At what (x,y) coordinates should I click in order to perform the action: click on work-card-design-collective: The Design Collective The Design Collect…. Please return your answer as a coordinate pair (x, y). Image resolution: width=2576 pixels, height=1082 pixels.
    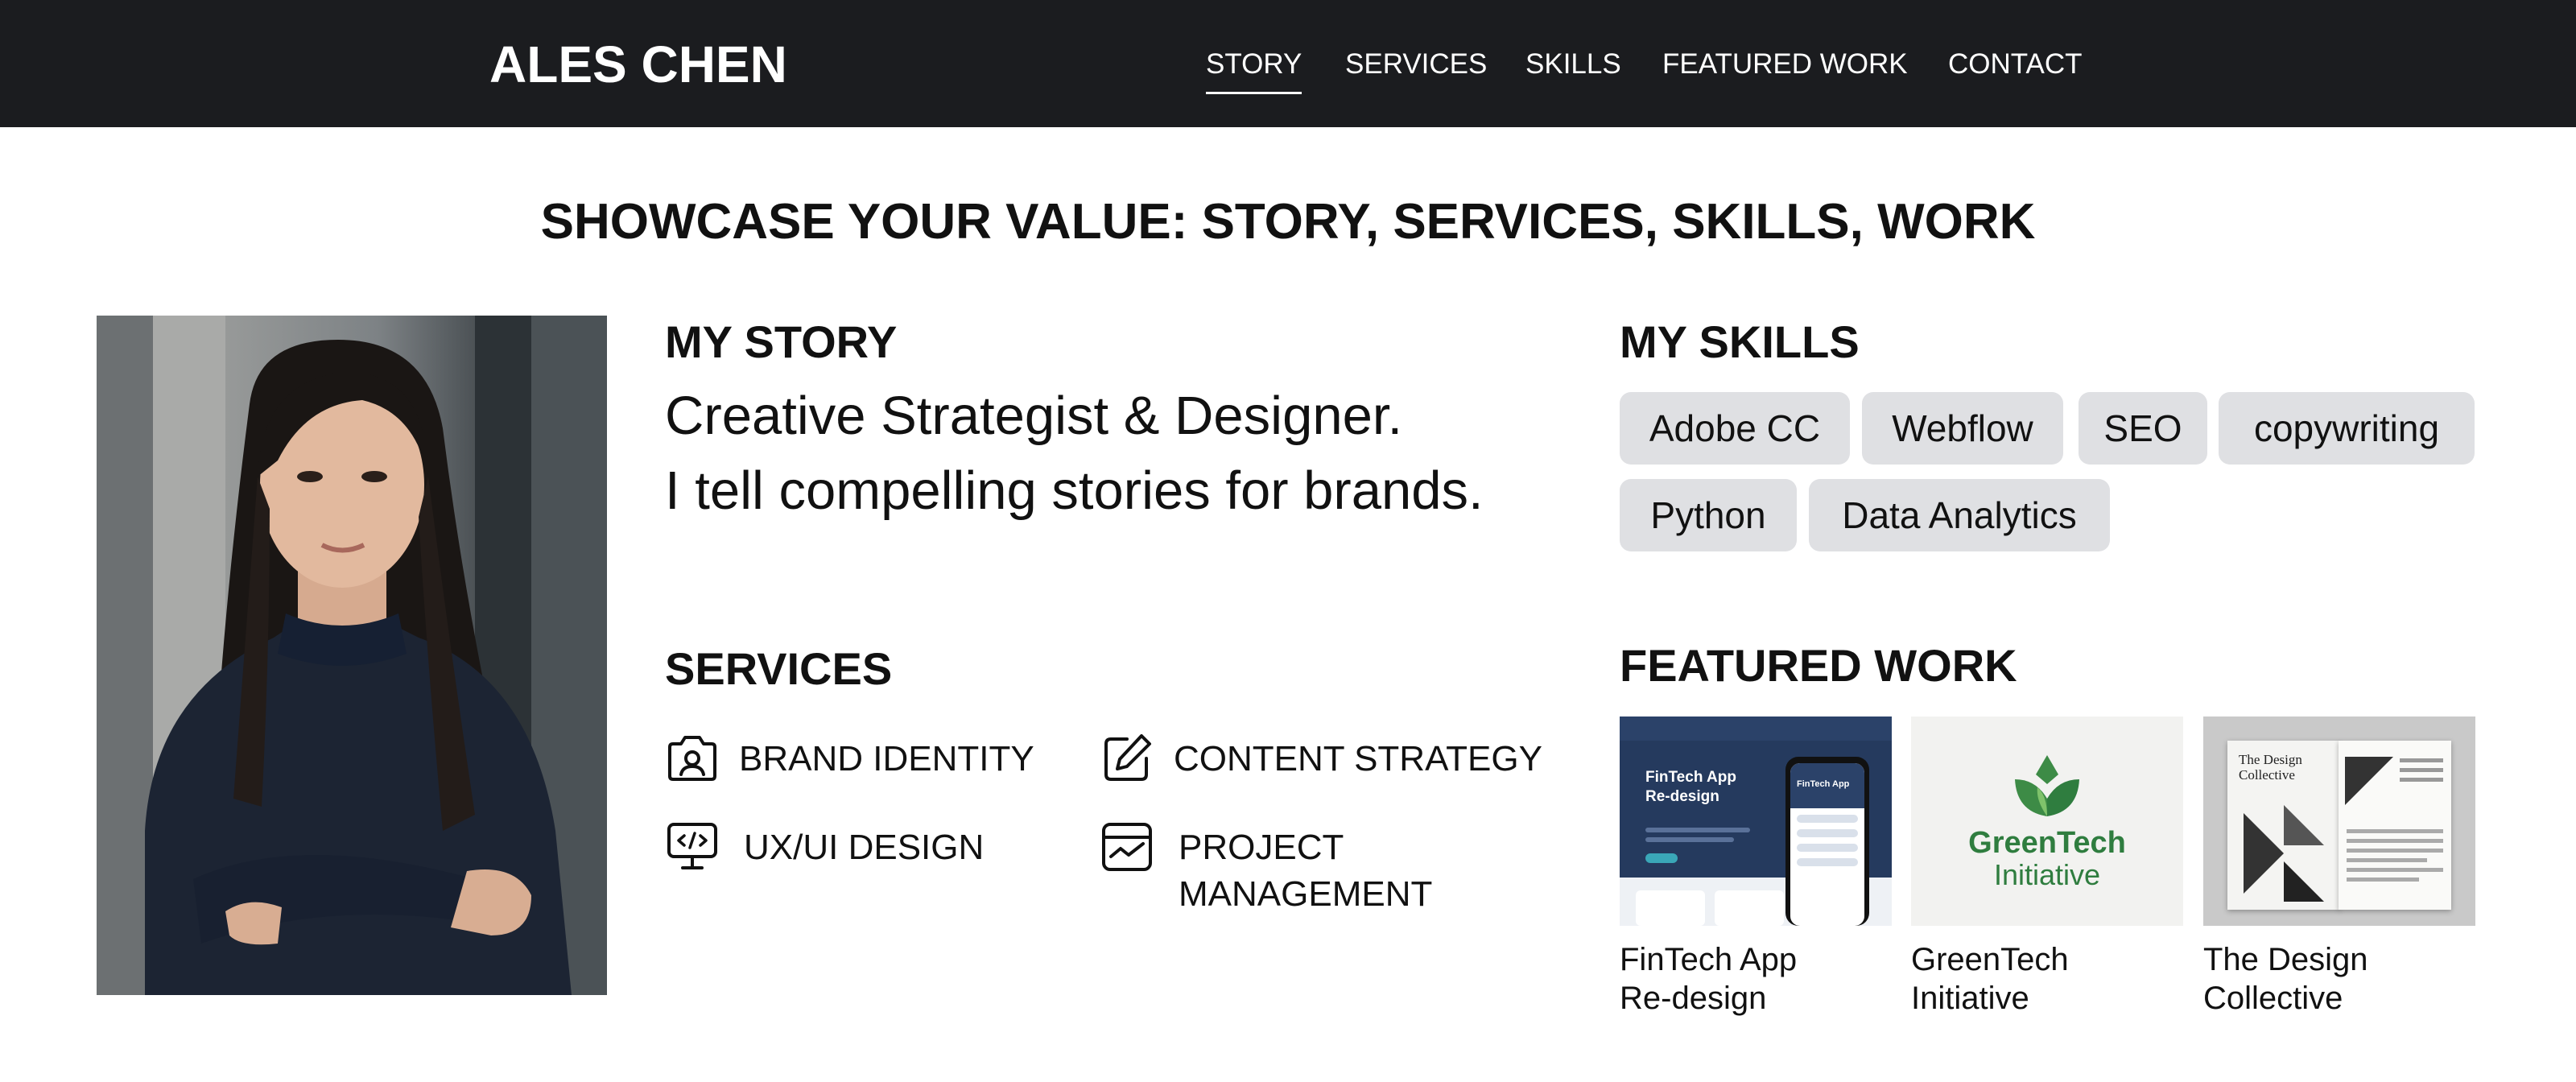
    Looking at the image, I should click on (2339, 867).